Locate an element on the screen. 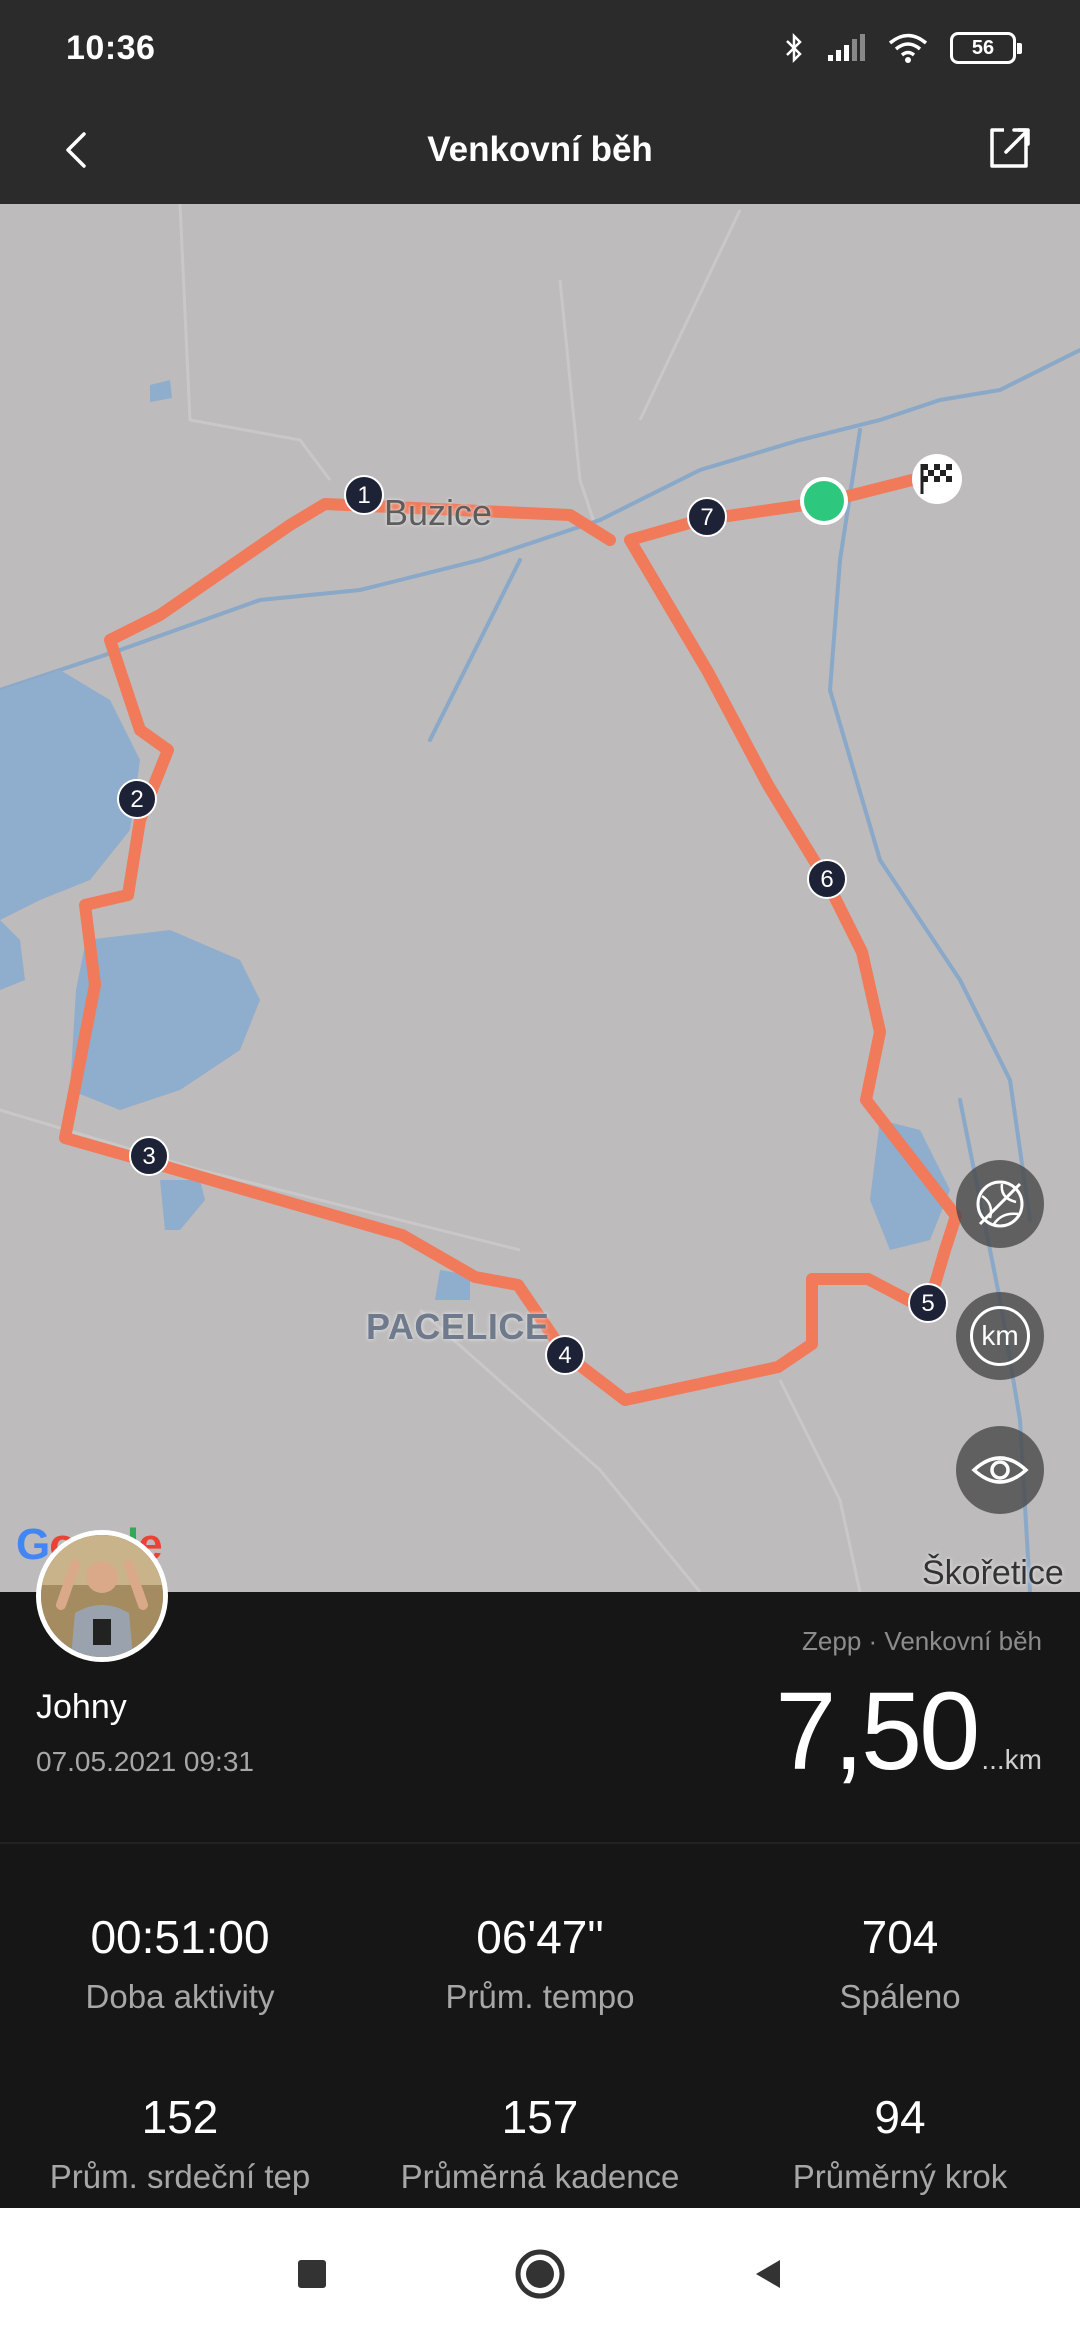  finish-flag-icon is located at coordinates (937, 479).